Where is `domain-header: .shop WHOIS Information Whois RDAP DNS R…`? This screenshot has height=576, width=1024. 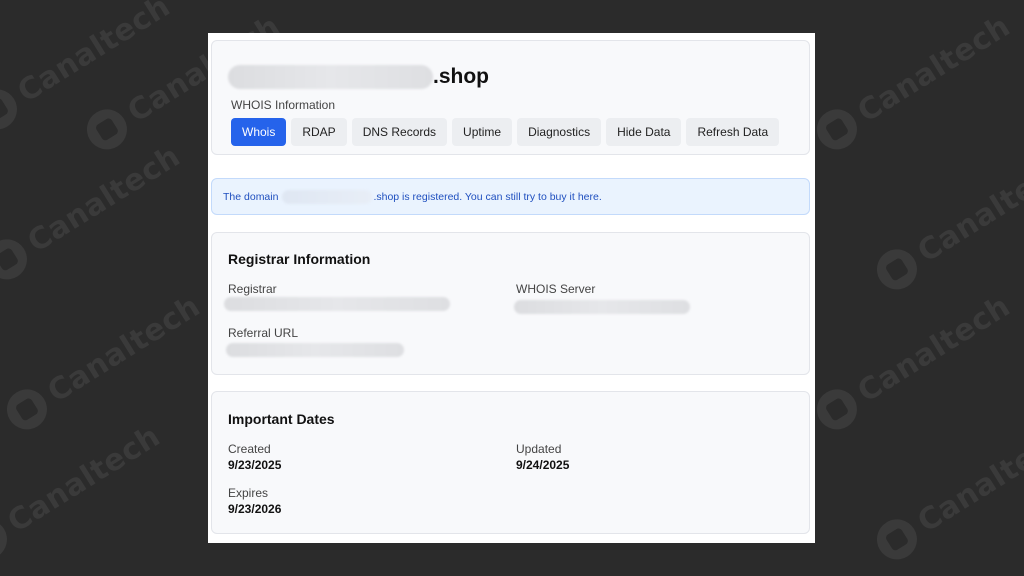
domain-header: .shop WHOIS Information Whois RDAP DNS R… is located at coordinates (510, 97).